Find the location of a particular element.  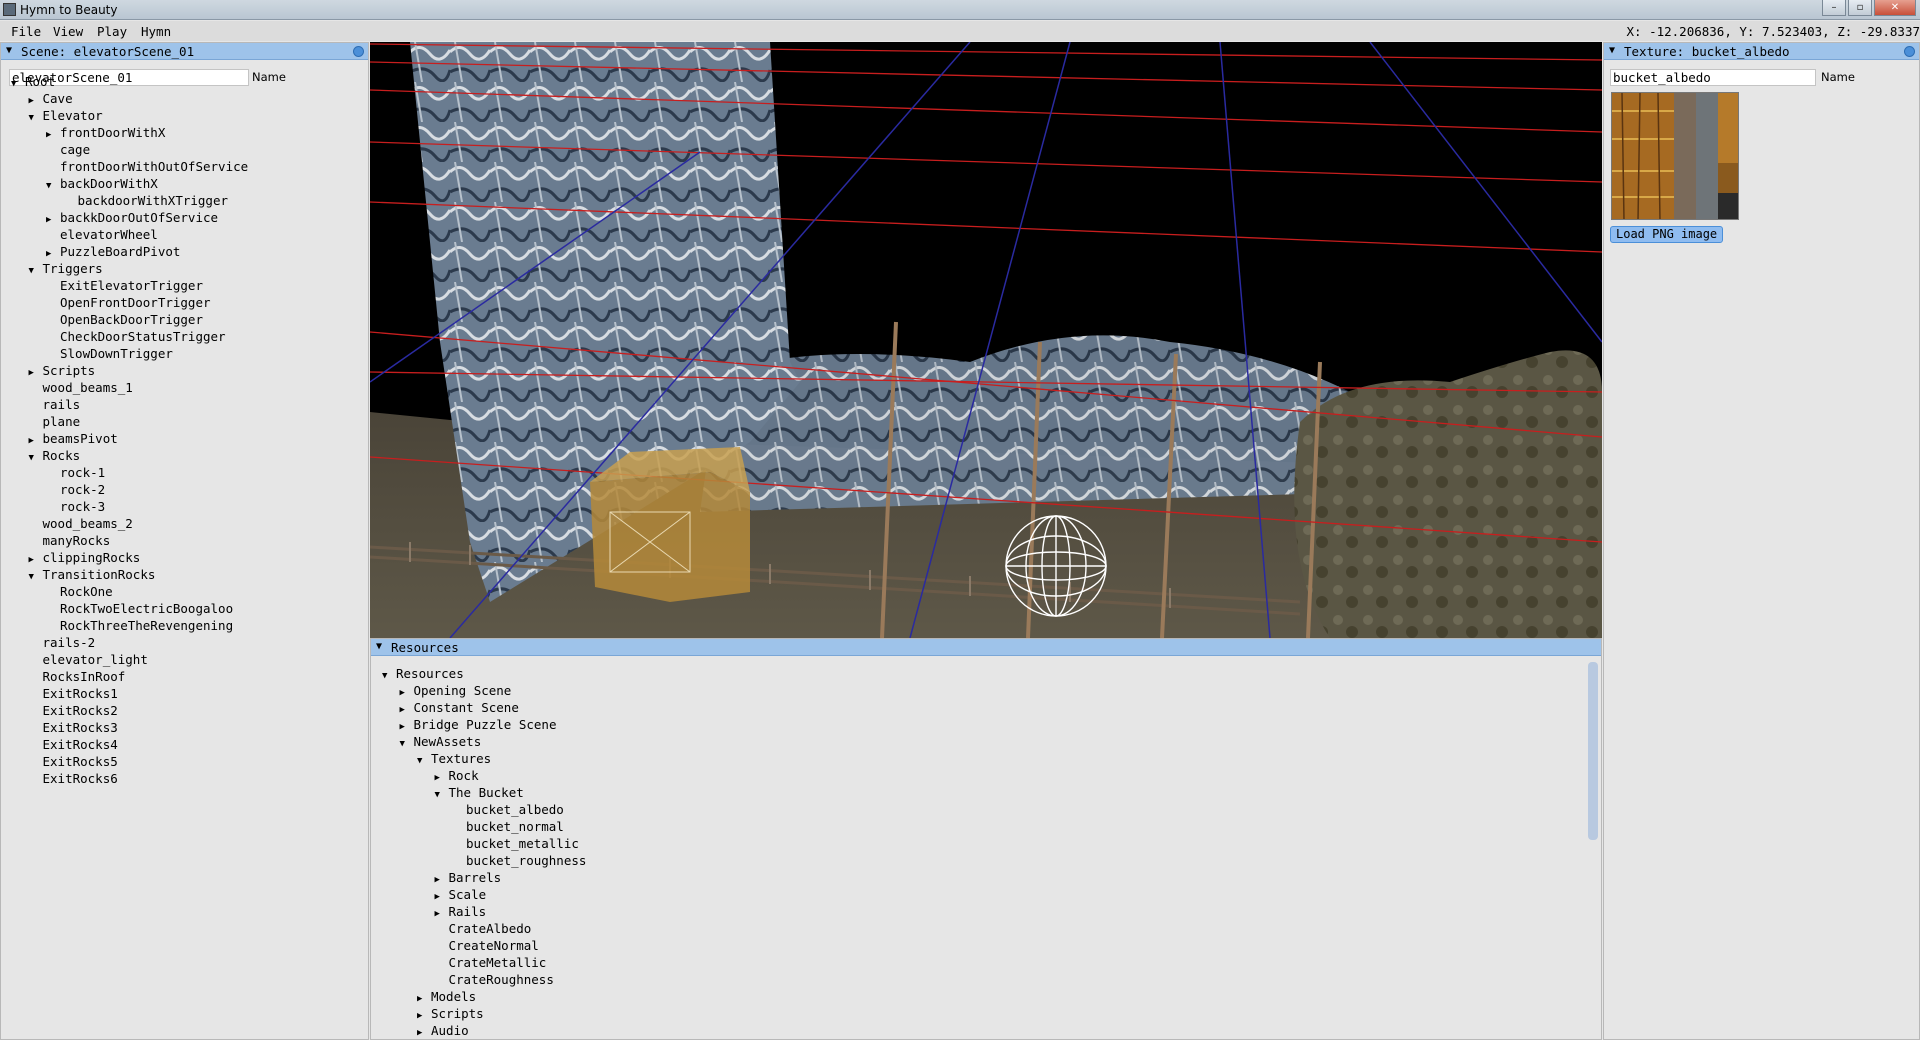

tree-item-label: Opening Scene is located at coordinates (462, 690).